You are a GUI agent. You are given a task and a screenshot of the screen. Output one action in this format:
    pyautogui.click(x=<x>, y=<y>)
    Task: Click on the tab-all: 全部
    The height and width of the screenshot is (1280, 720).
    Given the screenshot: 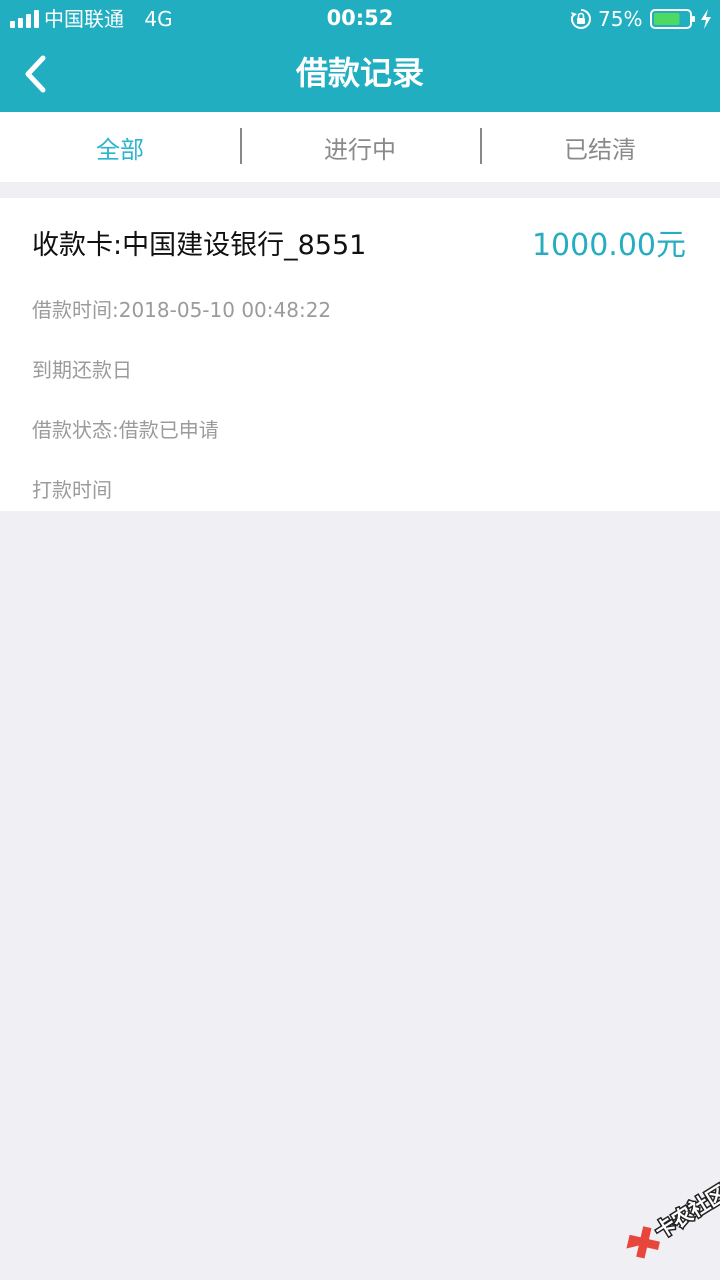 What is the action you would take?
    pyautogui.click(x=120, y=147)
    